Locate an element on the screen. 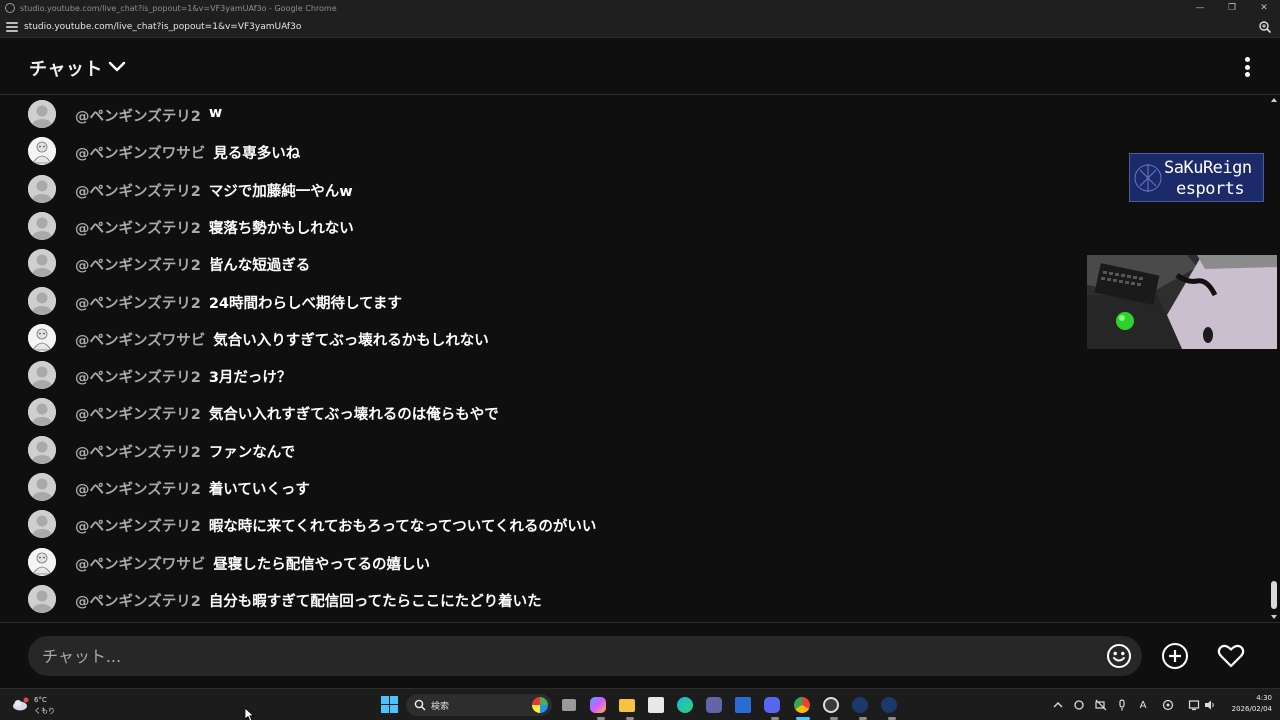 The image size is (1280, 720). start-button is located at coordinates (390, 705).